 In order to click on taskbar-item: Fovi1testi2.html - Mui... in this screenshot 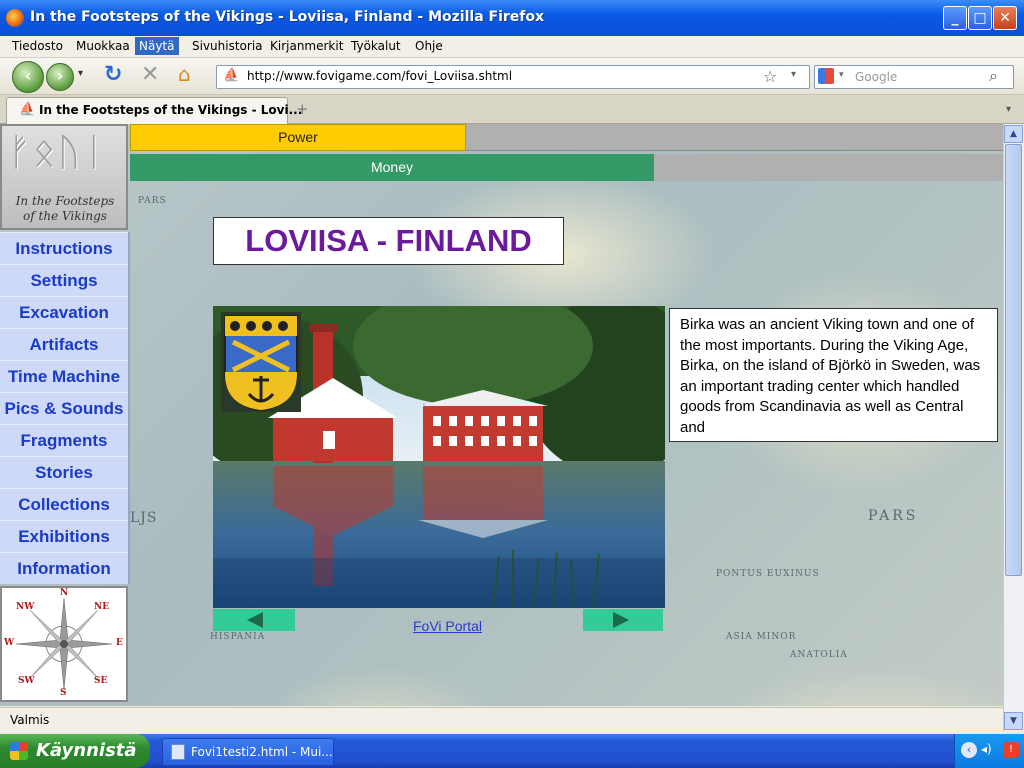, I will do `click(248, 752)`.